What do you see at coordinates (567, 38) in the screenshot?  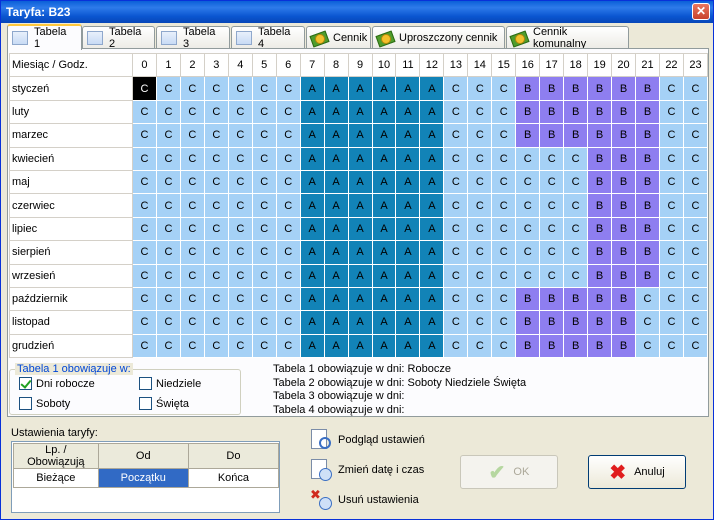 I see `tab-cennik-komunalny: Cennik komunalny` at bounding box center [567, 38].